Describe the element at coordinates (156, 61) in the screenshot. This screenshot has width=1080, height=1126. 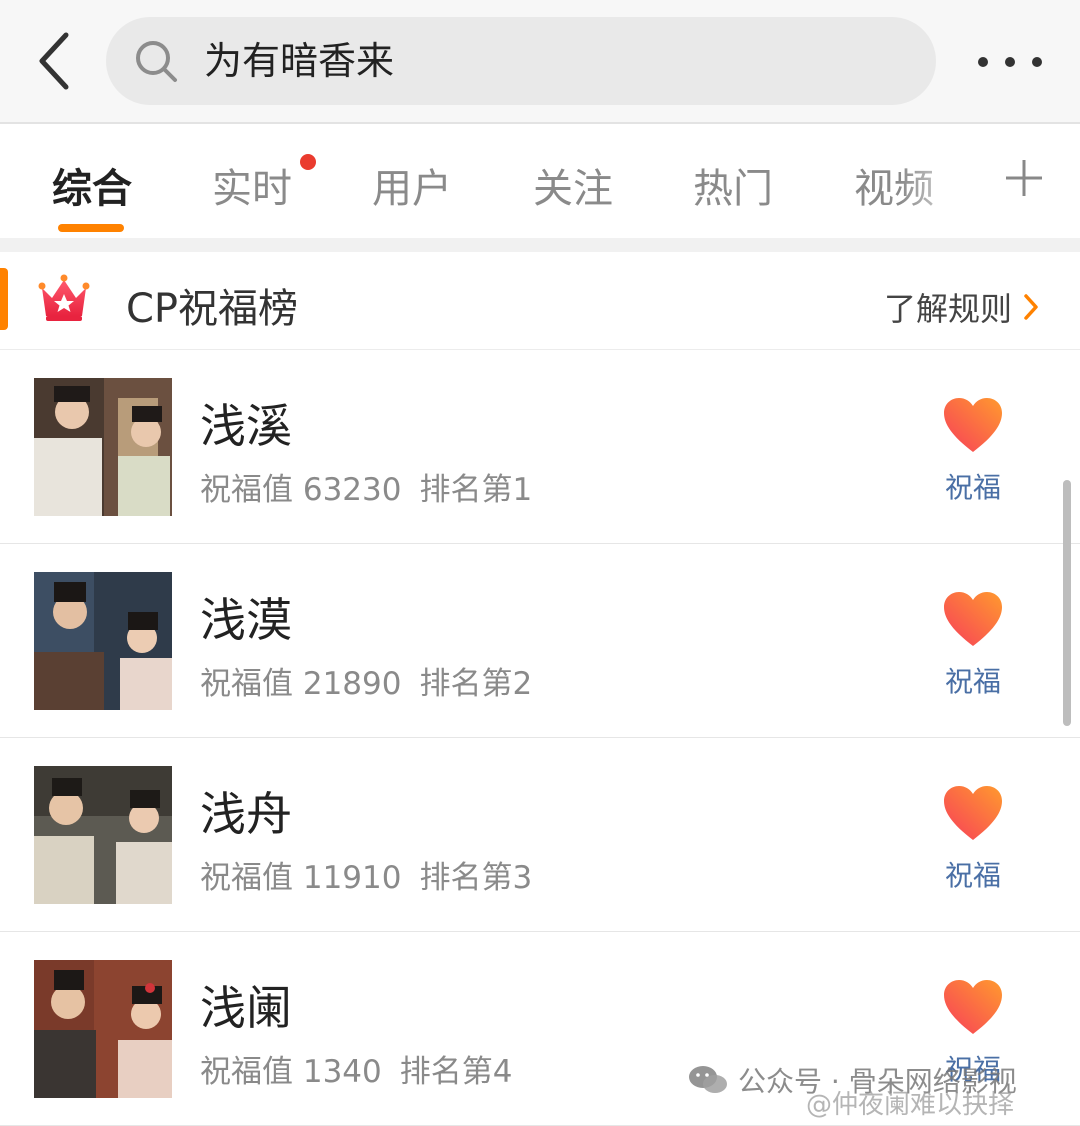
I see `search-icon` at that location.